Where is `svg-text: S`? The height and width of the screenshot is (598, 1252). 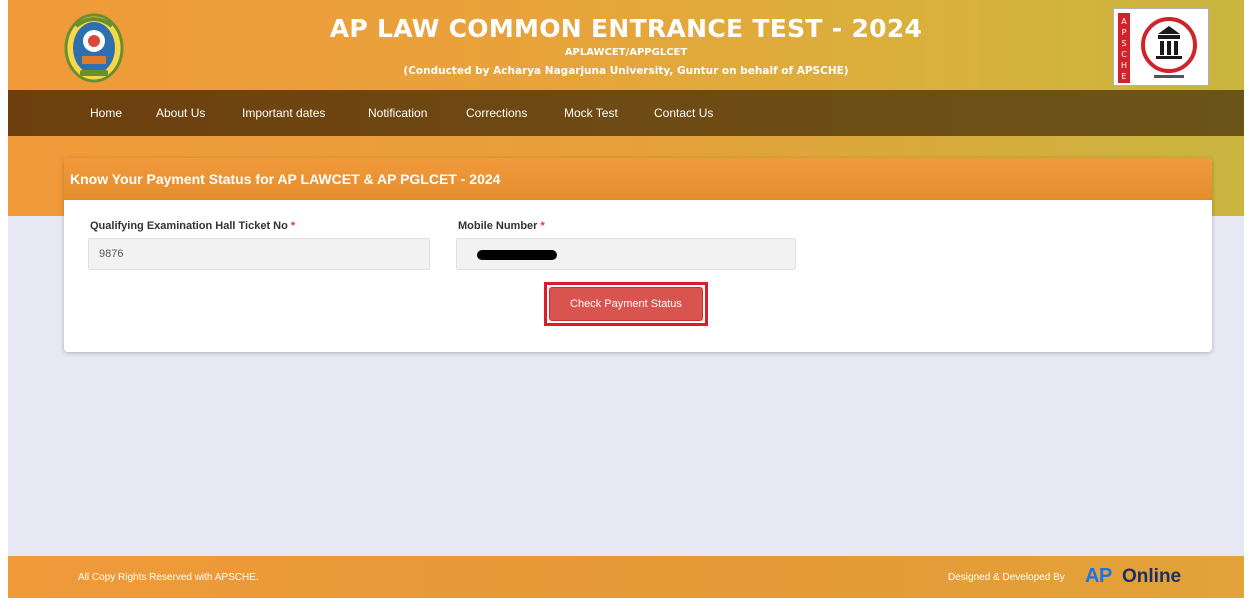 svg-text: S is located at coordinates (1123, 43).